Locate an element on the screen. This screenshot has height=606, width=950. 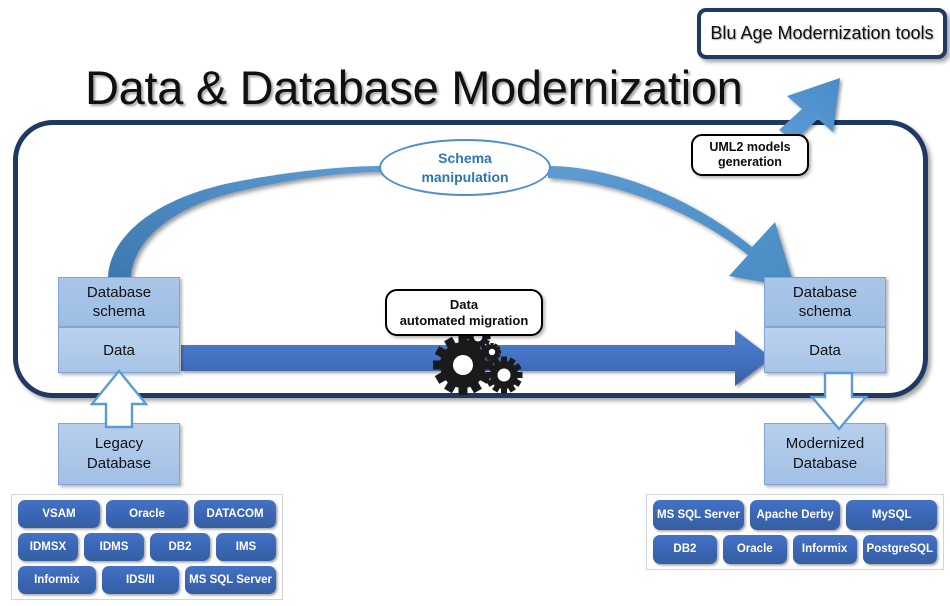
source-data-label: Data is located at coordinates (119, 350).